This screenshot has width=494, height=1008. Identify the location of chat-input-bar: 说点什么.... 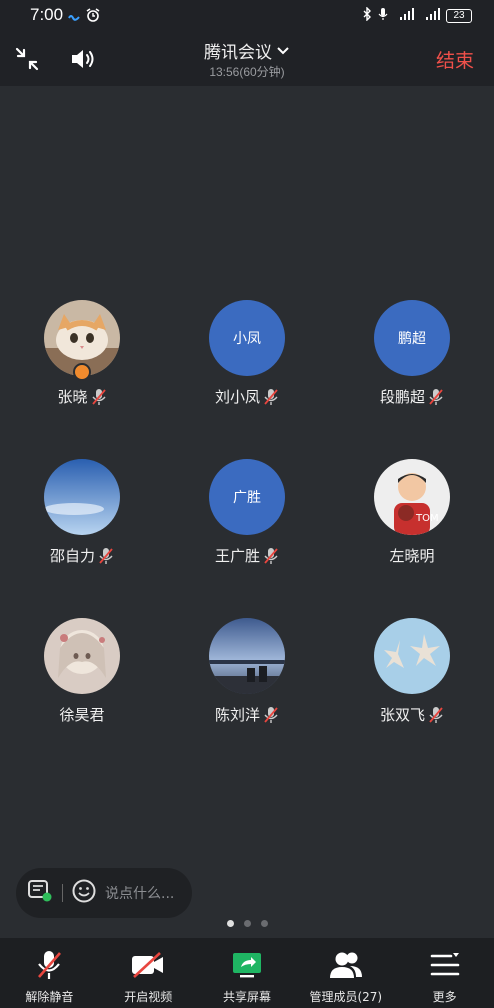
(104, 893).